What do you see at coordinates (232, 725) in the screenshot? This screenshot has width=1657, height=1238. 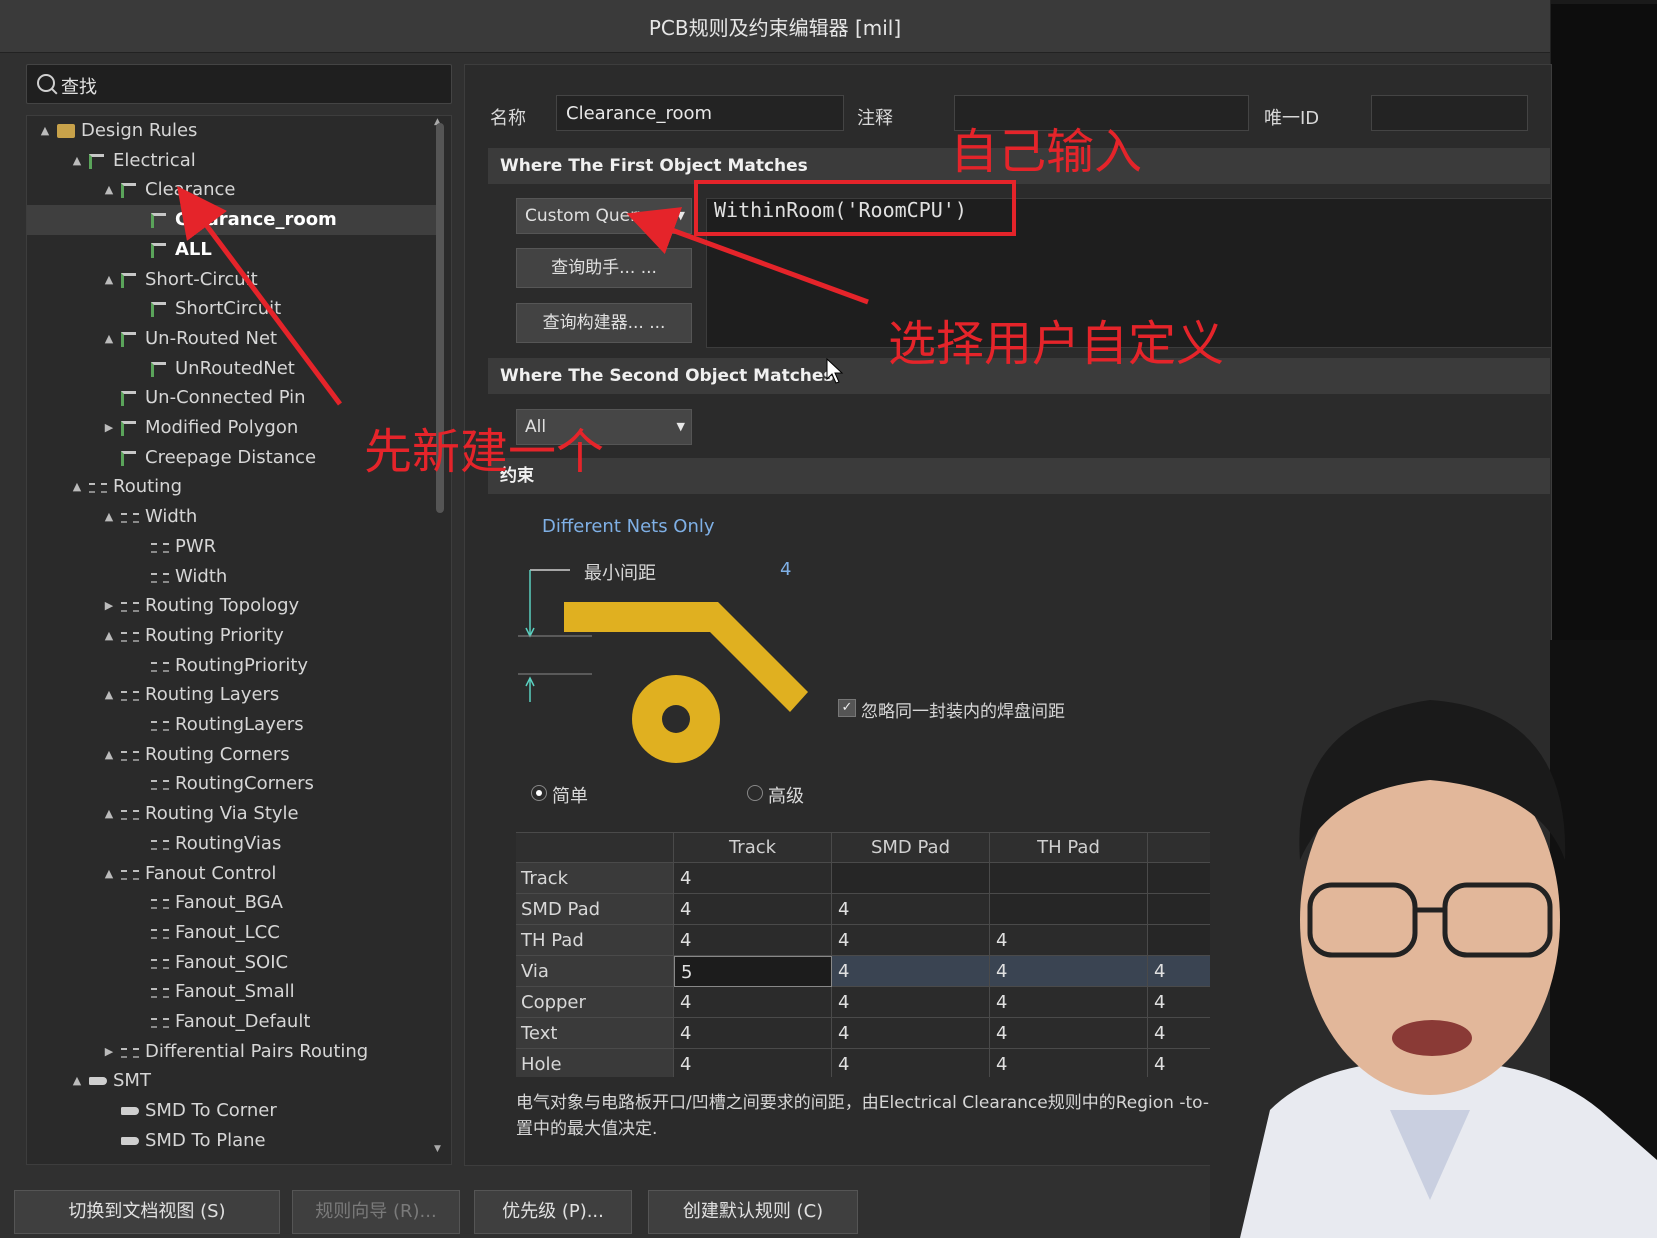 I see `tree-item: RoutingLayers` at bounding box center [232, 725].